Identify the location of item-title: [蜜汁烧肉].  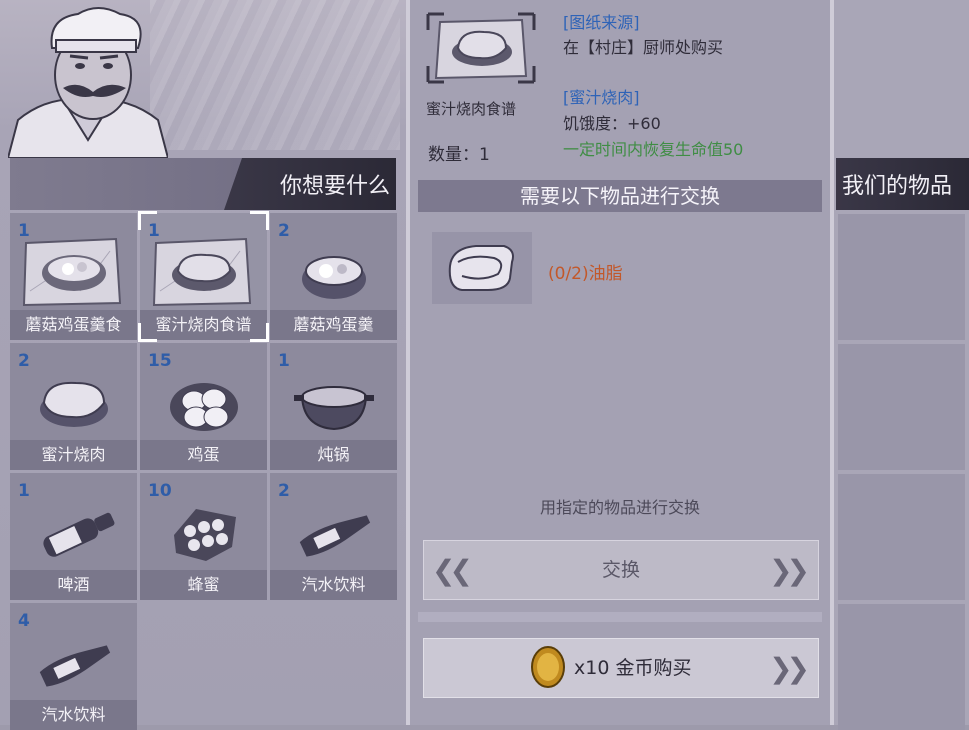
(601, 97).